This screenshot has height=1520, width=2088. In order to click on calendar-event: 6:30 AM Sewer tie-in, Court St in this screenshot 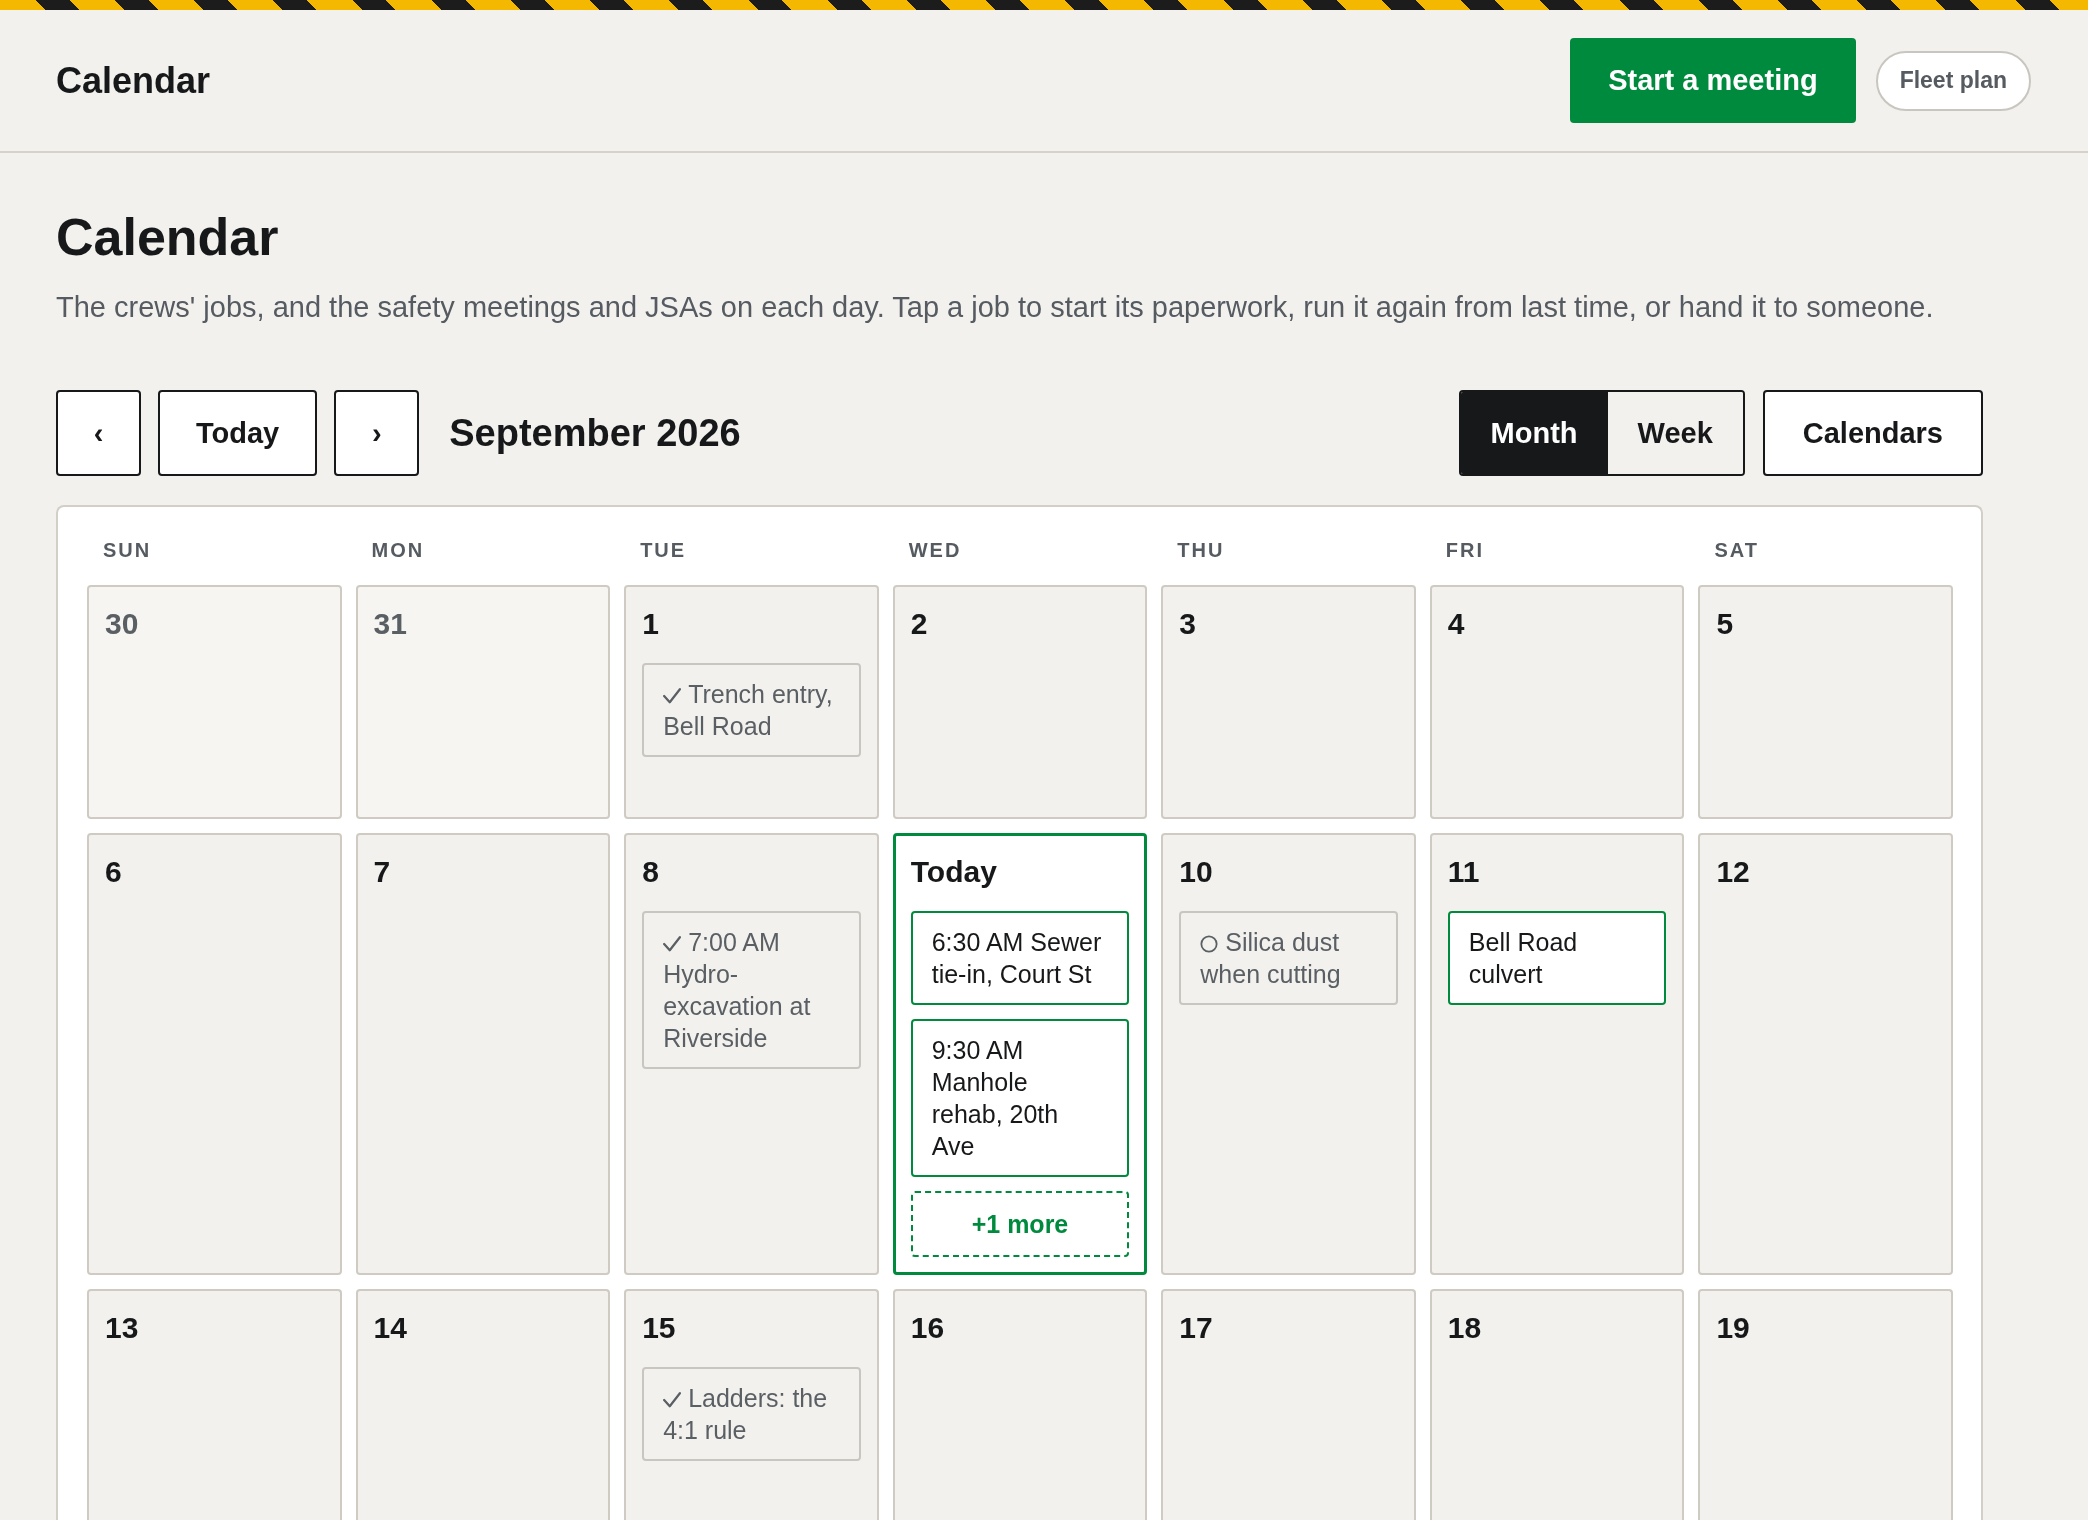, I will do `click(1020, 958)`.